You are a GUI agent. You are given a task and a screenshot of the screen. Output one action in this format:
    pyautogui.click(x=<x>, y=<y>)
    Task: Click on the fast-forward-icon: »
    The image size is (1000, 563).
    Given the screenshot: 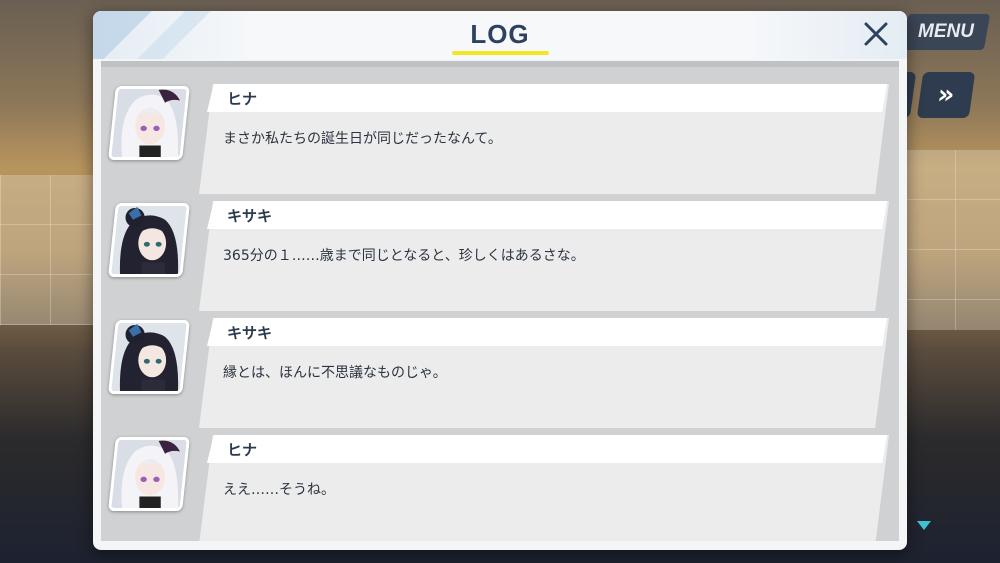 What is the action you would take?
    pyautogui.click(x=946, y=95)
    